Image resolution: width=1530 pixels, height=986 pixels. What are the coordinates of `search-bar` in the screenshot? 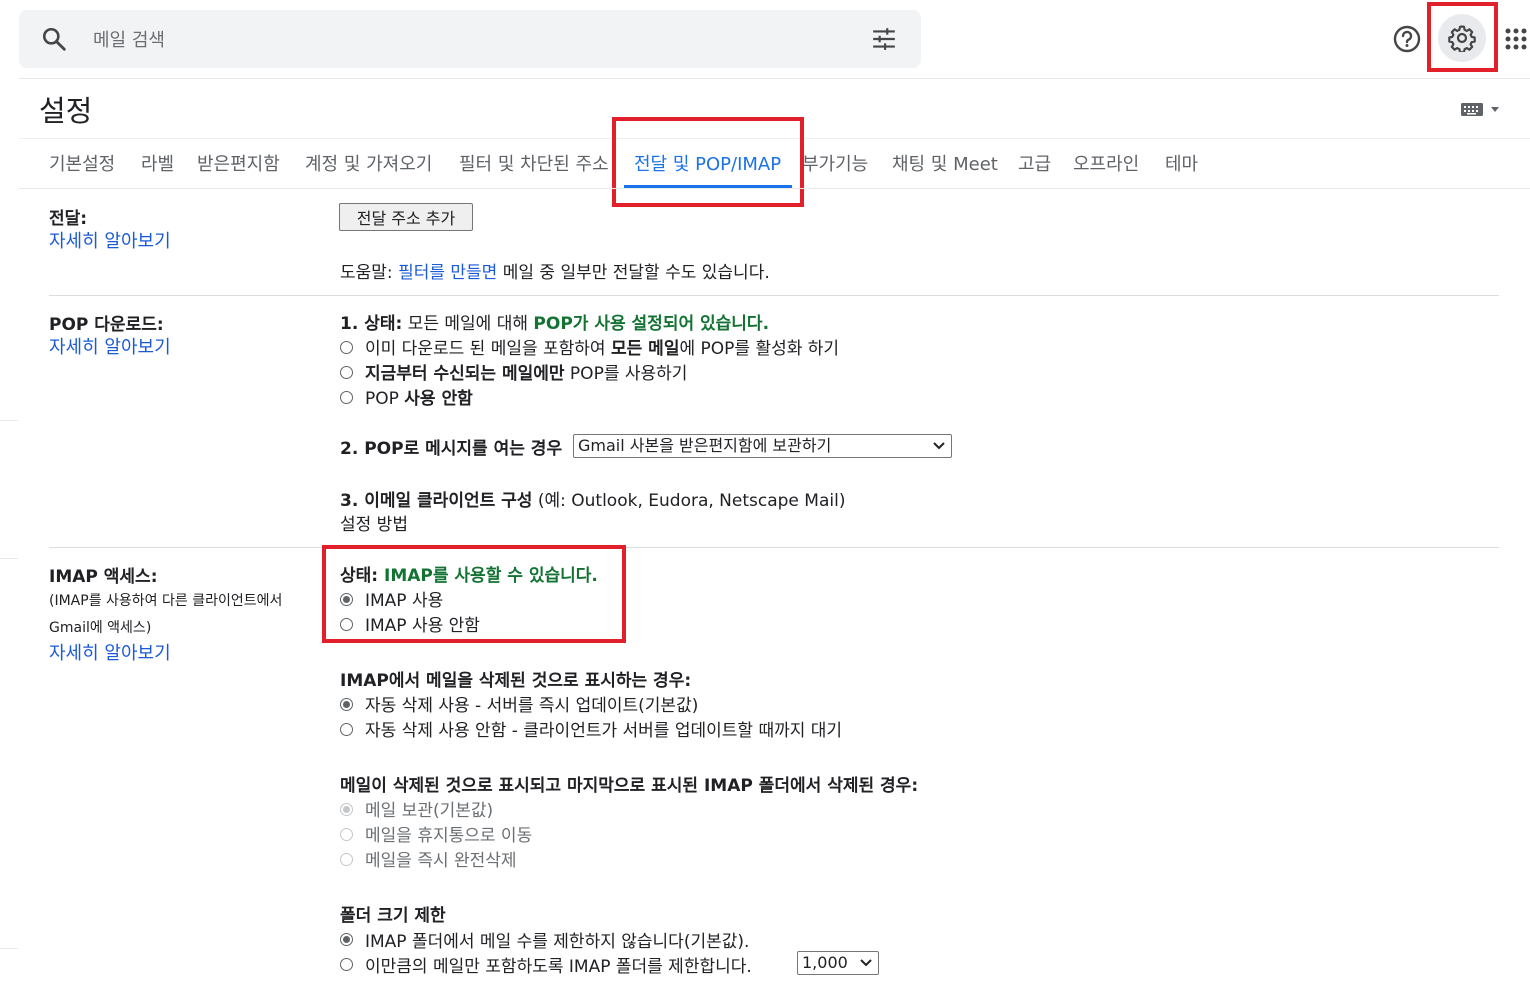 It's located at (470, 39).